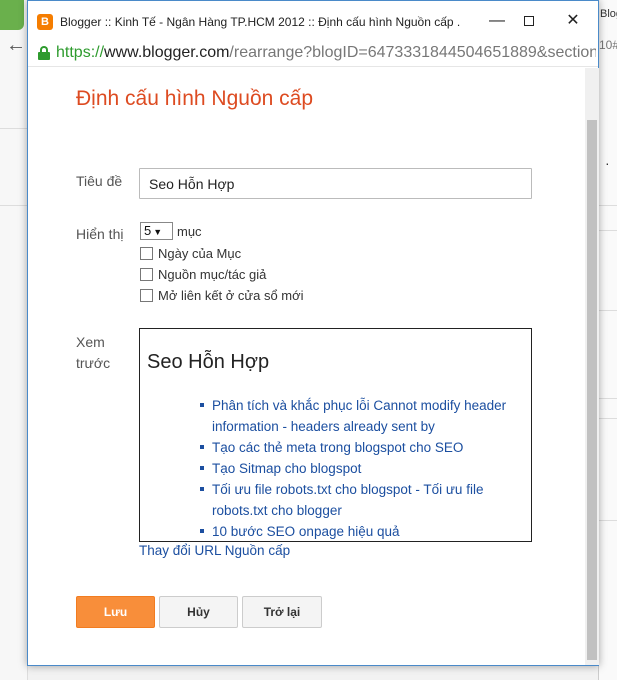 This screenshot has width=617, height=680. Describe the element at coordinates (16, 45) in the screenshot. I see `back-arrow-icon: ←` at that location.